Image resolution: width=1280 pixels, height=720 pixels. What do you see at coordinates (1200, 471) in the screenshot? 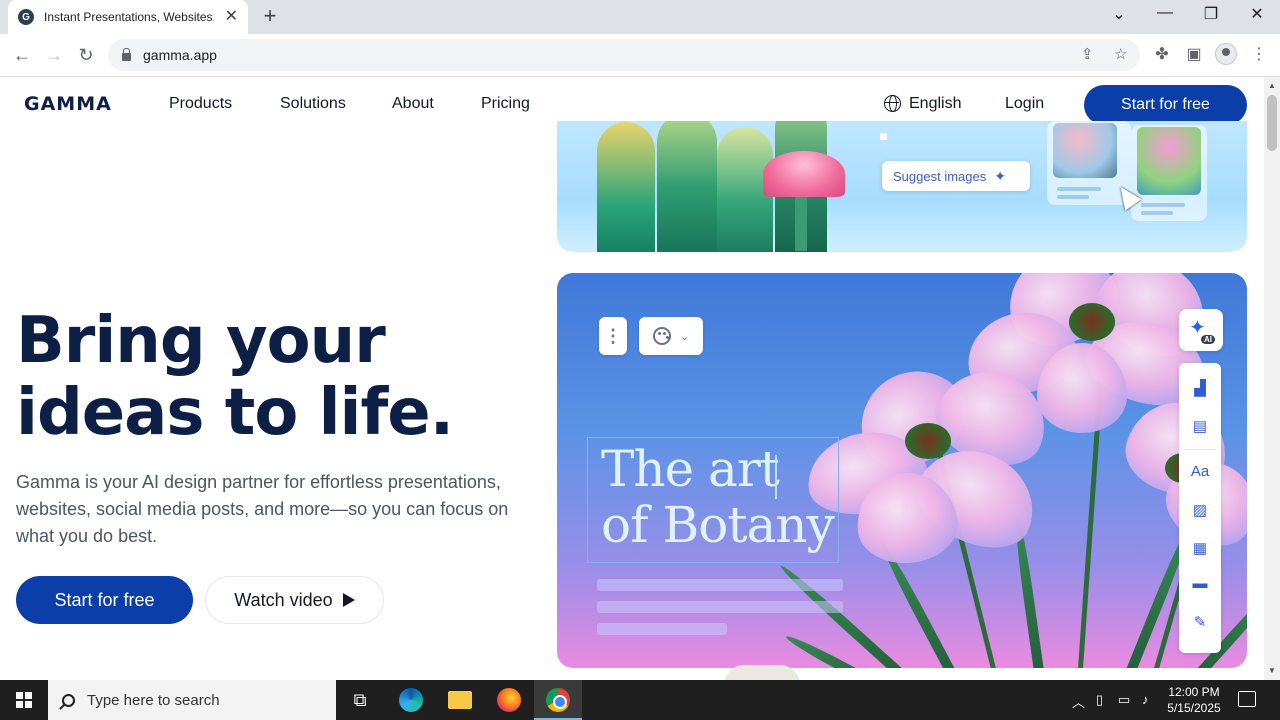
I see `text-format-icon: Aa` at bounding box center [1200, 471].